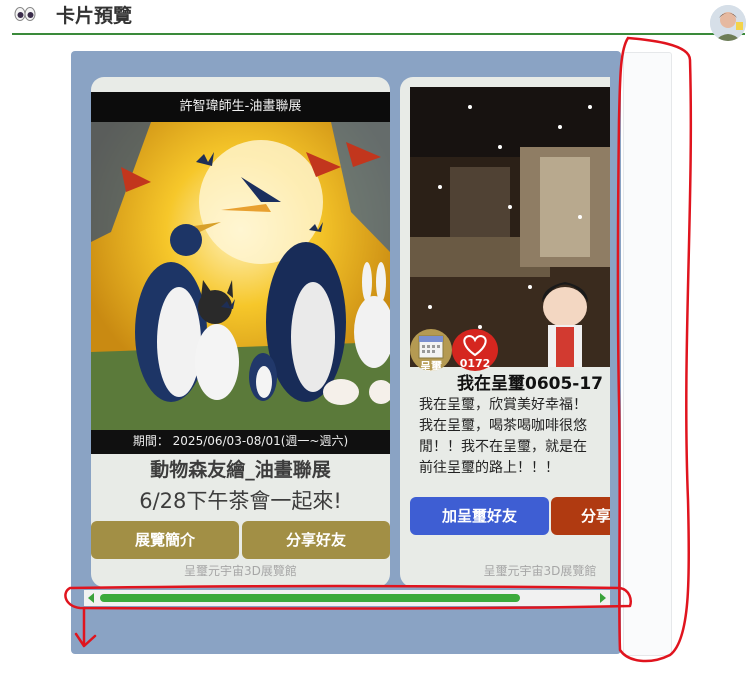 The width and height of the screenshot is (747, 677). What do you see at coordinates (94, 16) in the screenshot?
I see `page-title: 卡片預覽` at bounding box center [94, 16].